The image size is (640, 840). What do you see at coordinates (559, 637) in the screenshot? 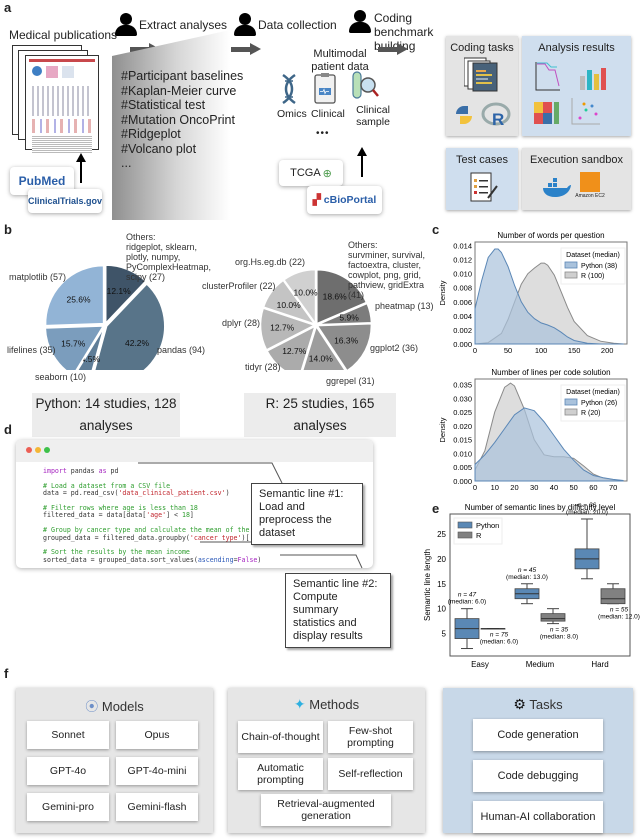
I see `median-label: (median: 8.0)` at bounding box center [559, 637].